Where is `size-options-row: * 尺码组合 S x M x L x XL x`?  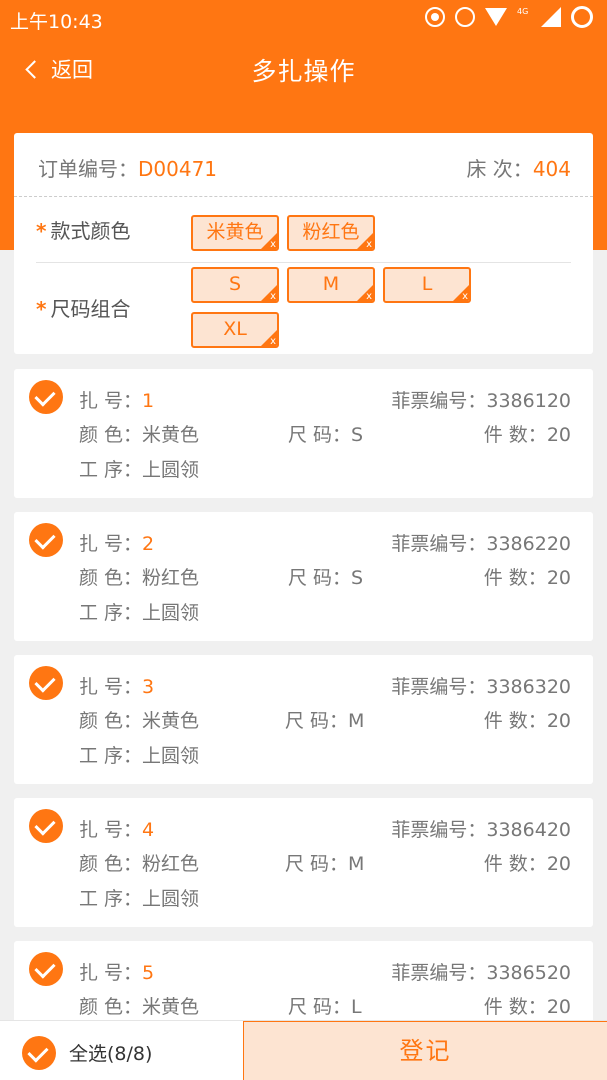 size-options-row: * 尺码组合 S x M x L x XL x is located at coordinates (303, 309).